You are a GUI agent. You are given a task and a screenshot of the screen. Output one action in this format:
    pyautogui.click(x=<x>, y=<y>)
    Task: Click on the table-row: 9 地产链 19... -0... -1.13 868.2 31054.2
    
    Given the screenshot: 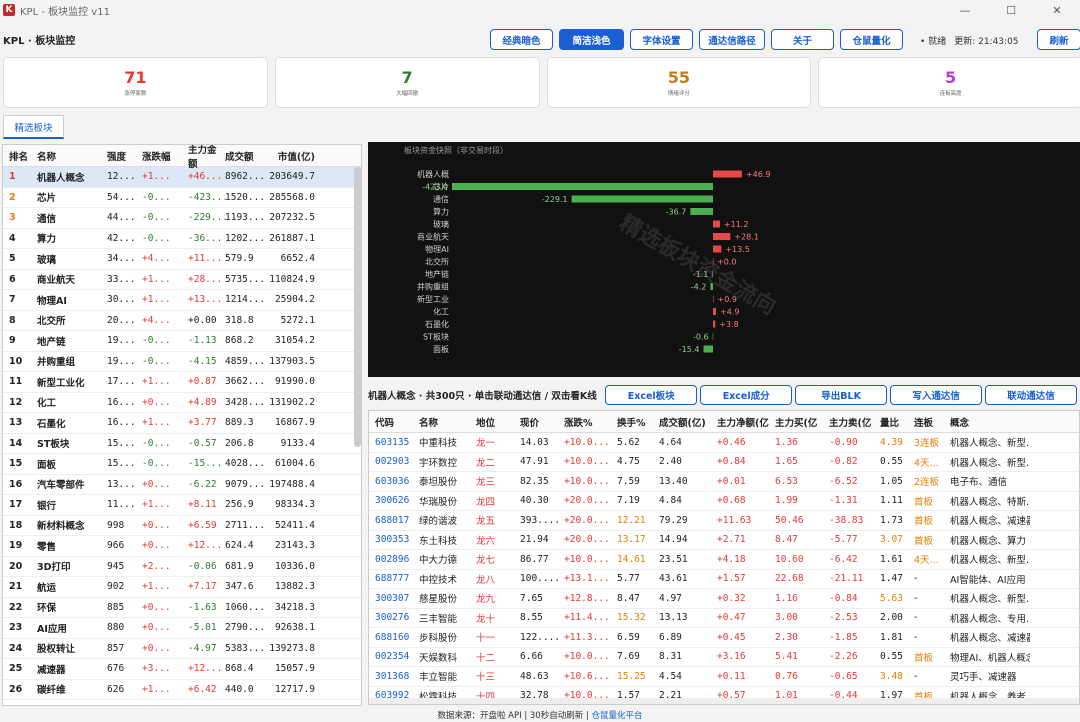 What is the action you would take?
    pyautogui.click(x=182, y=341)
    